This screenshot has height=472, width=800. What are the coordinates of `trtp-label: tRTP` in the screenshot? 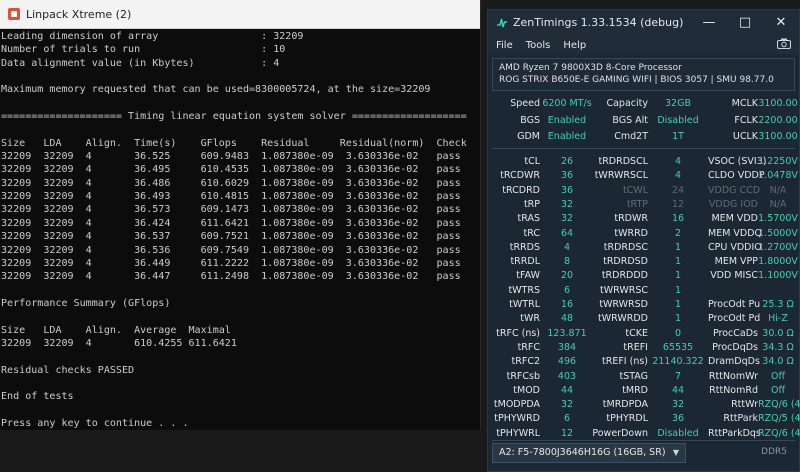 It's located at (637, 204).